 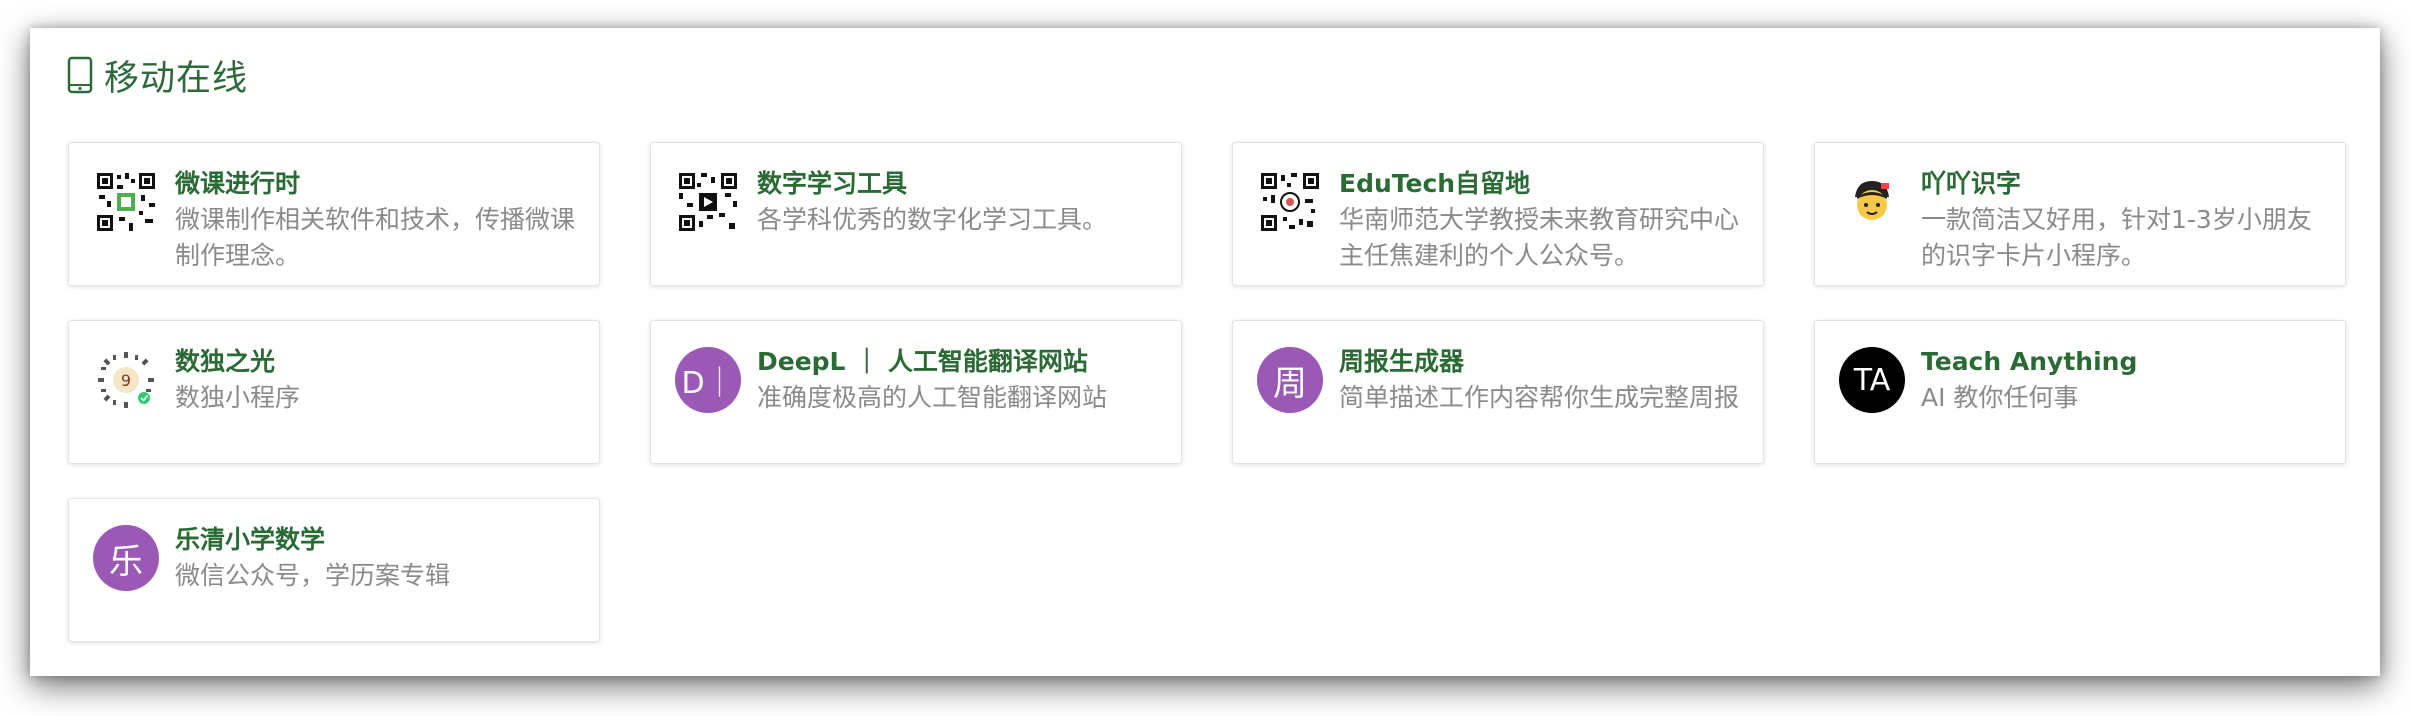 What do you see at coordinates (126, 561) in the screenshot?
I see `avatar-letter: 乐` at bounding box center [126, 561].